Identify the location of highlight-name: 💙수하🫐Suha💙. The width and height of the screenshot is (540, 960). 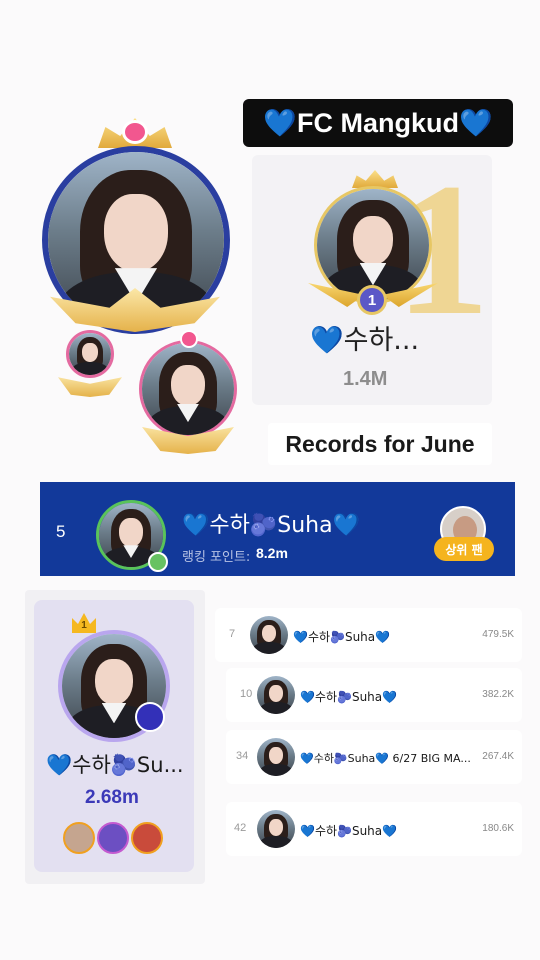
(271, 525).